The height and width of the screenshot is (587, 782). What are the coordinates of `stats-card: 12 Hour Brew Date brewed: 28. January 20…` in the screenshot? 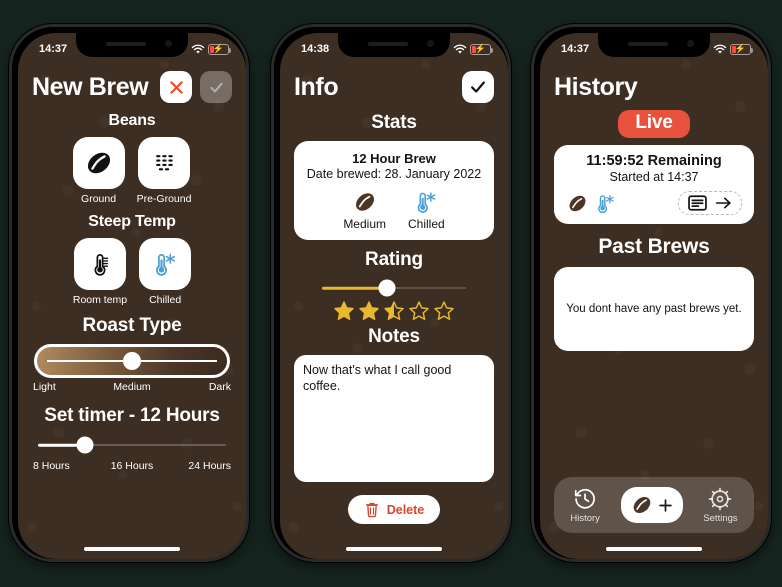 It's located at (394, 190).